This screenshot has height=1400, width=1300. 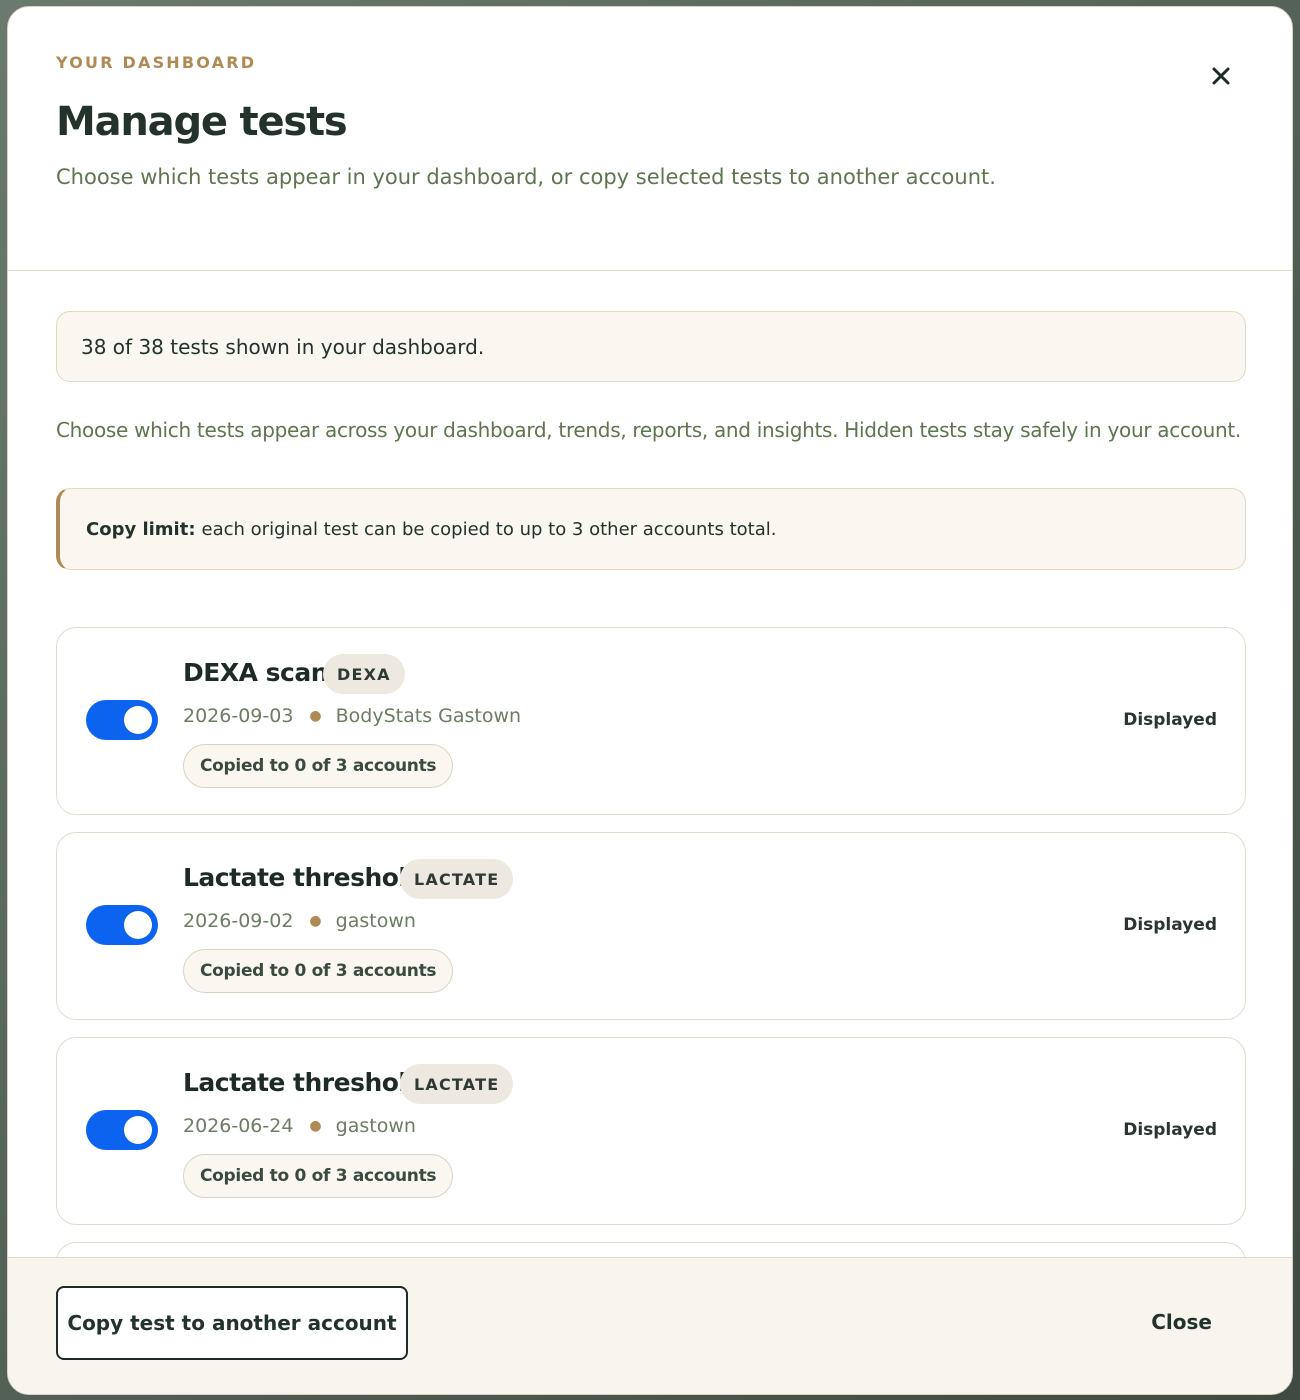 What do you see at coordinates (1221, 76) in the screenshot?
I see `close-icon` at bounding box center [1221, 76].